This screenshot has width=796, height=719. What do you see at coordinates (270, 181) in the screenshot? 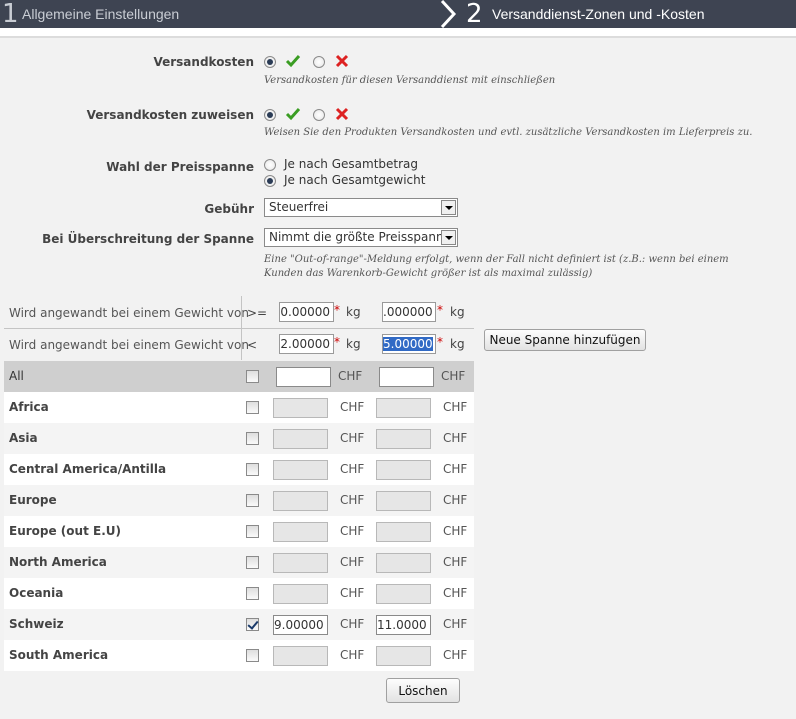
I see `range-by-weight-radio` at bounding box center [270, 181].